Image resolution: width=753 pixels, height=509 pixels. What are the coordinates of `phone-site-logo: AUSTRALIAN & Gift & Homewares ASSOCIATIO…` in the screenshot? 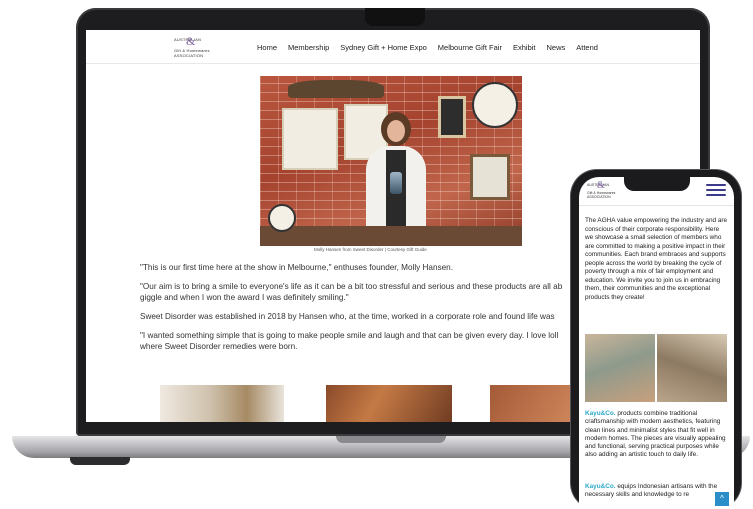 It's located at (601, 190).